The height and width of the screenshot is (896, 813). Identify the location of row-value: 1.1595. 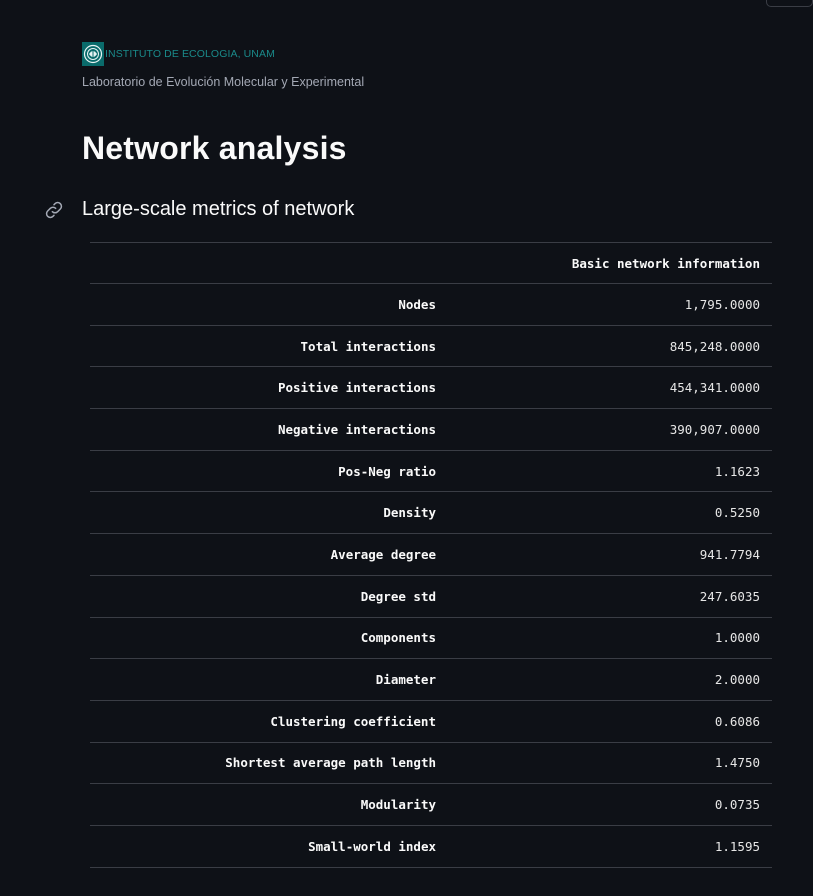
(737, 846).